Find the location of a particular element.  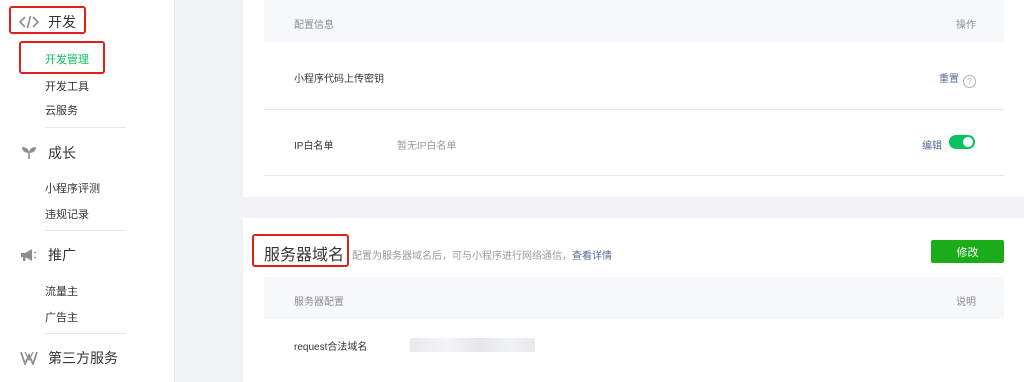

megaphone-icon is located at coordinates (29, 255).